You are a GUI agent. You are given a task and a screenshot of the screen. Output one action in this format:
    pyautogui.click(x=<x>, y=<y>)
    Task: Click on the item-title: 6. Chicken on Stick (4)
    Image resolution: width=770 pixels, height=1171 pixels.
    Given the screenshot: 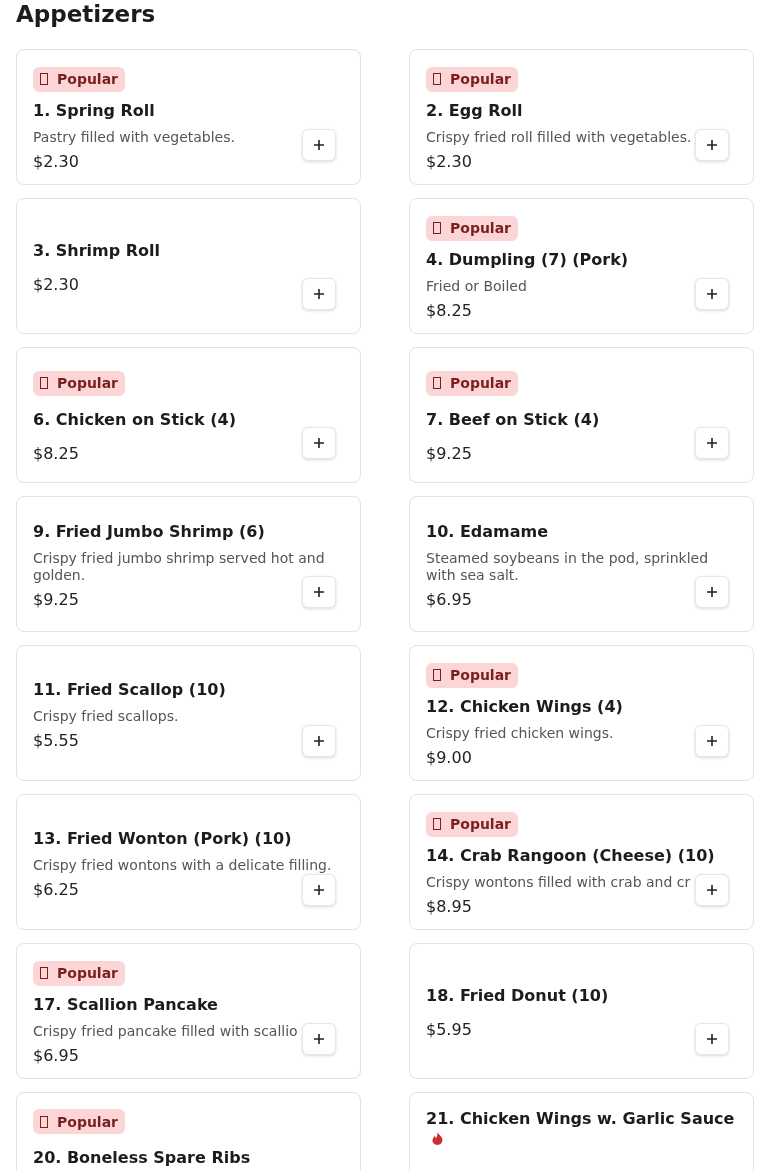 What is the action you would take?
    pyautogui.click(x=134, y=419)
    